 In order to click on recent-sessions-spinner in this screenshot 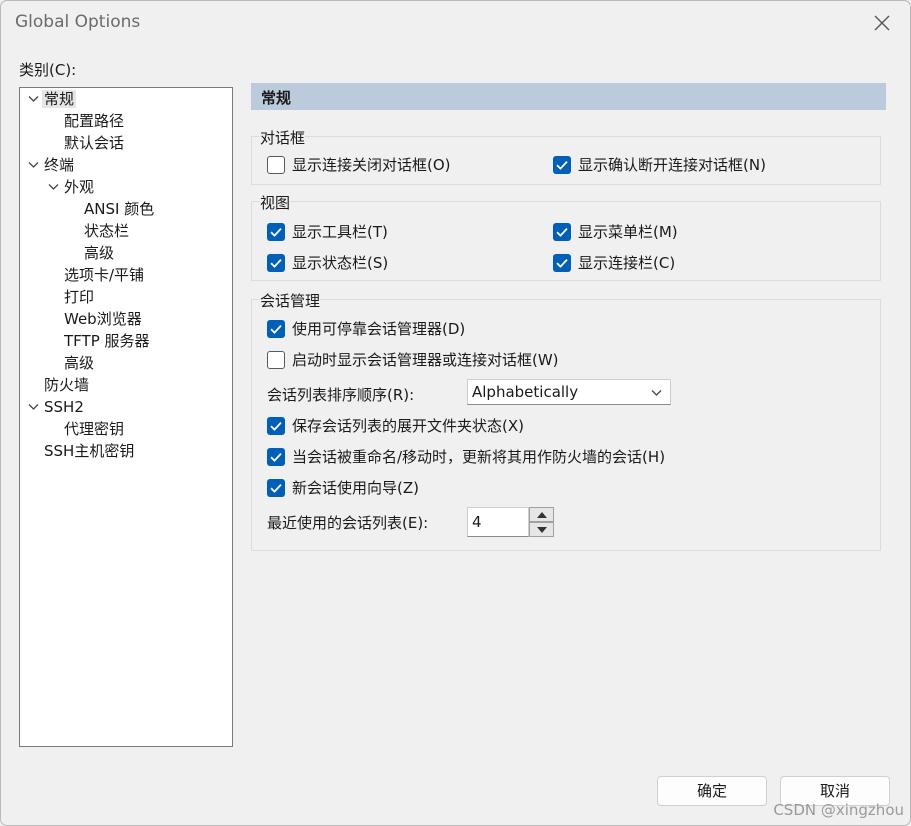, I will do `click(541, 522)`.